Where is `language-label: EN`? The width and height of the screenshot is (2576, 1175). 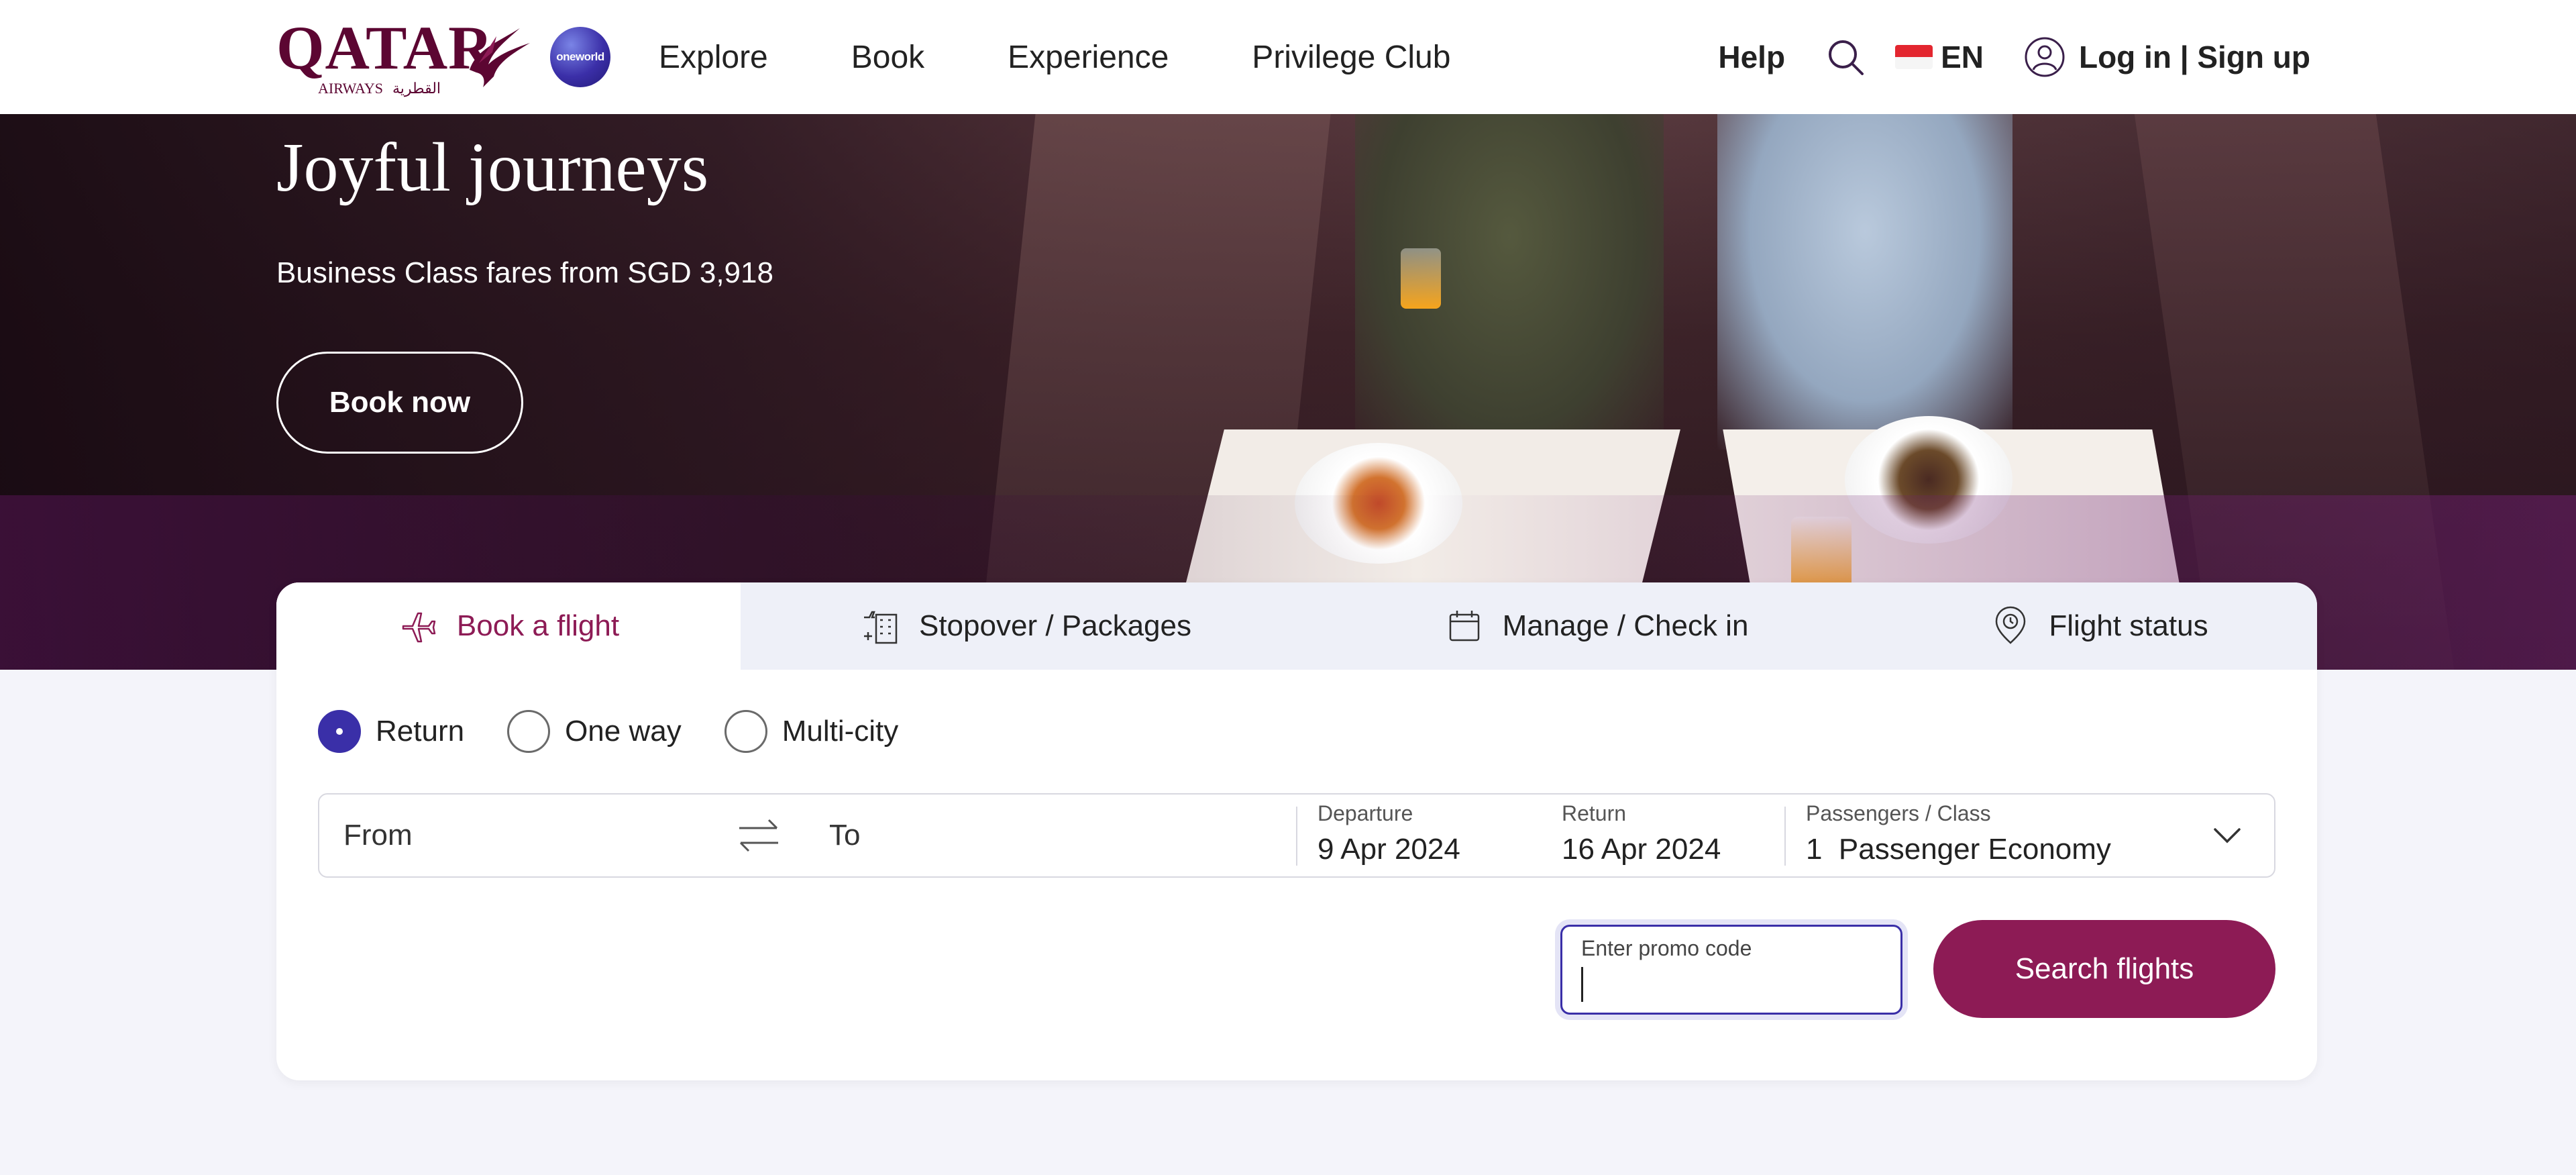
language-label: EN is located at coordinates (1962, 57).